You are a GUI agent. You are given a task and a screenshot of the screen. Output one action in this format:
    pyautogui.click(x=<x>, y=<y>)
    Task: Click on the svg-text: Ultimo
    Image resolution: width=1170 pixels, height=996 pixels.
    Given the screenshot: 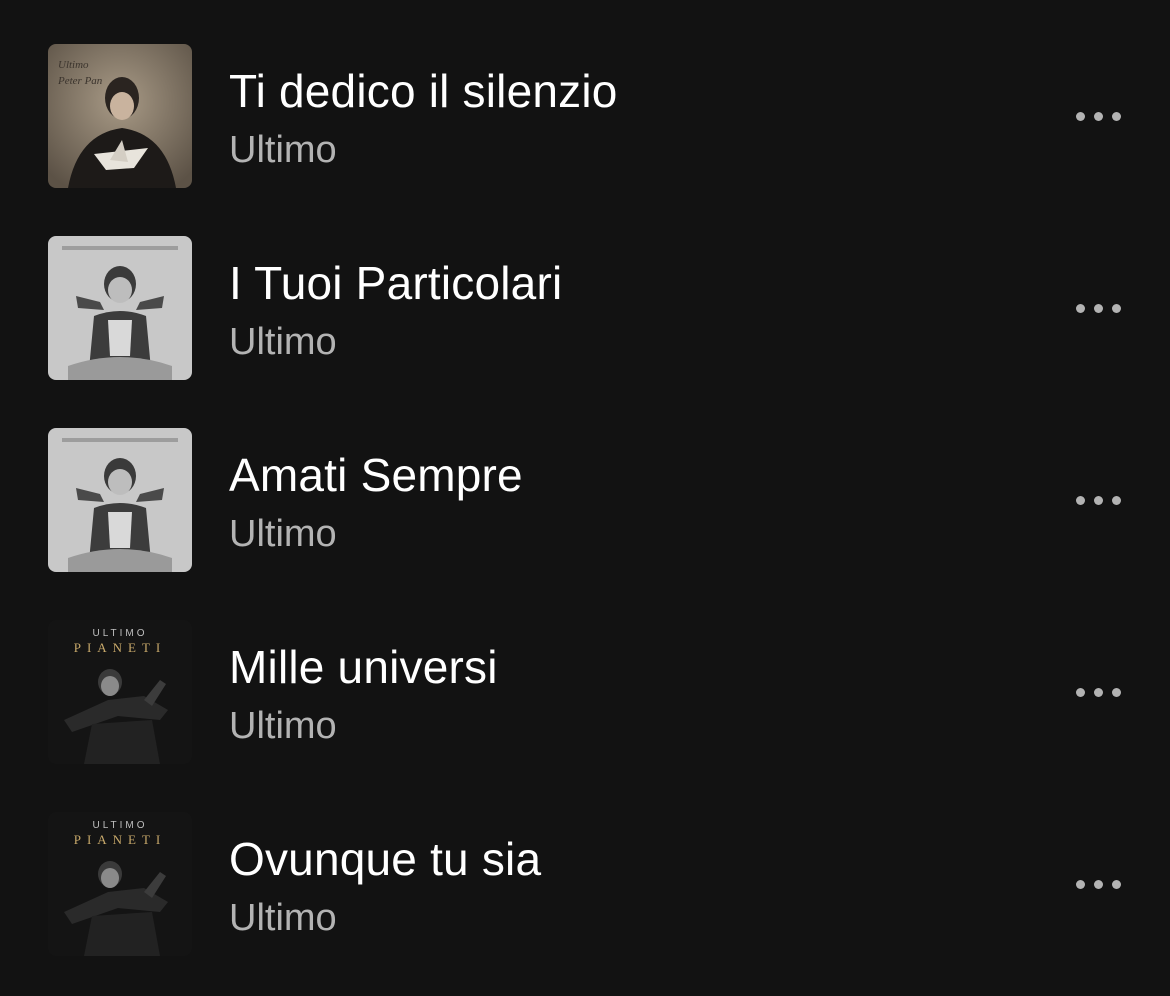 What is the action you would take?
    pyautogui.click(x=73, y=65)
    